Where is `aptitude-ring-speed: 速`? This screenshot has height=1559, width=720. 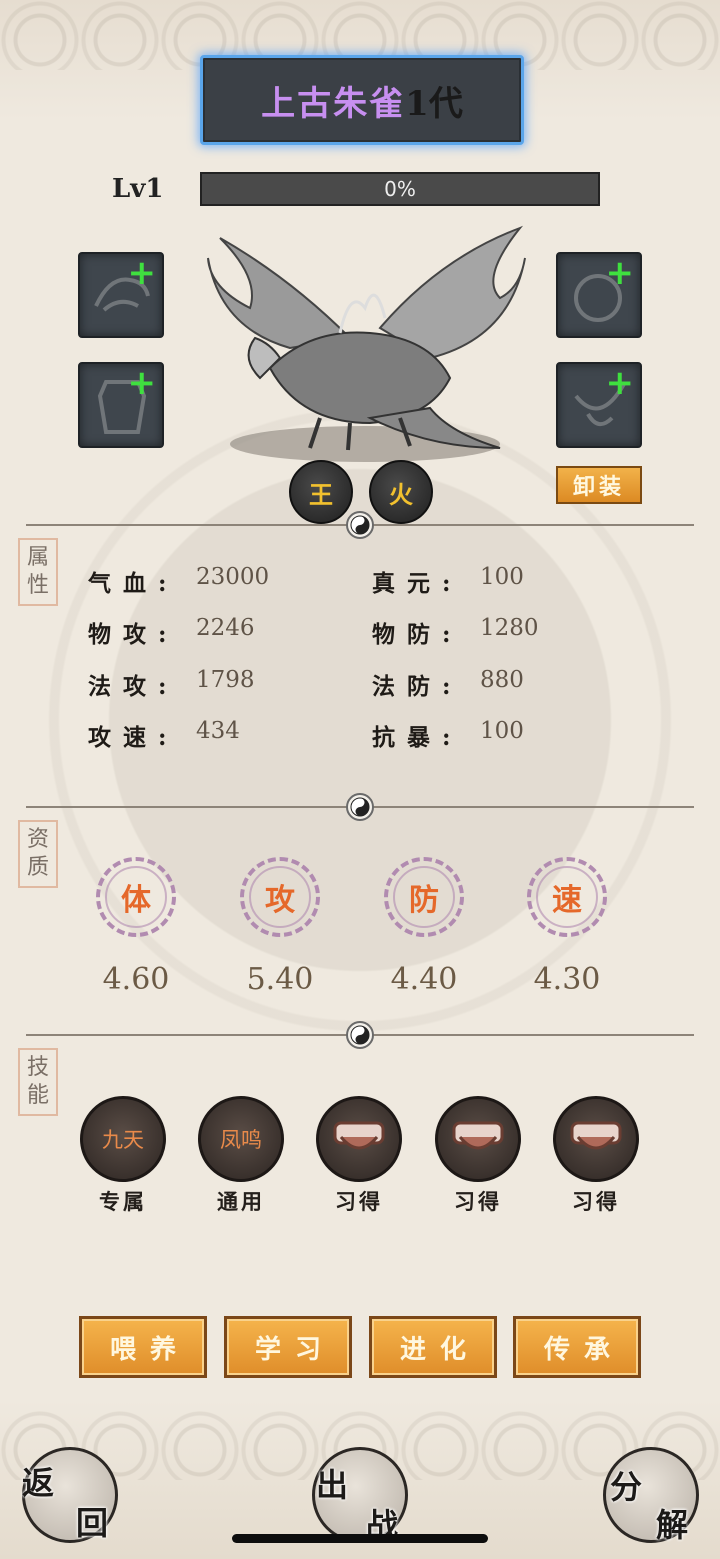
aptitude-ring-speed: 速 is located at coordinates (567, 897).